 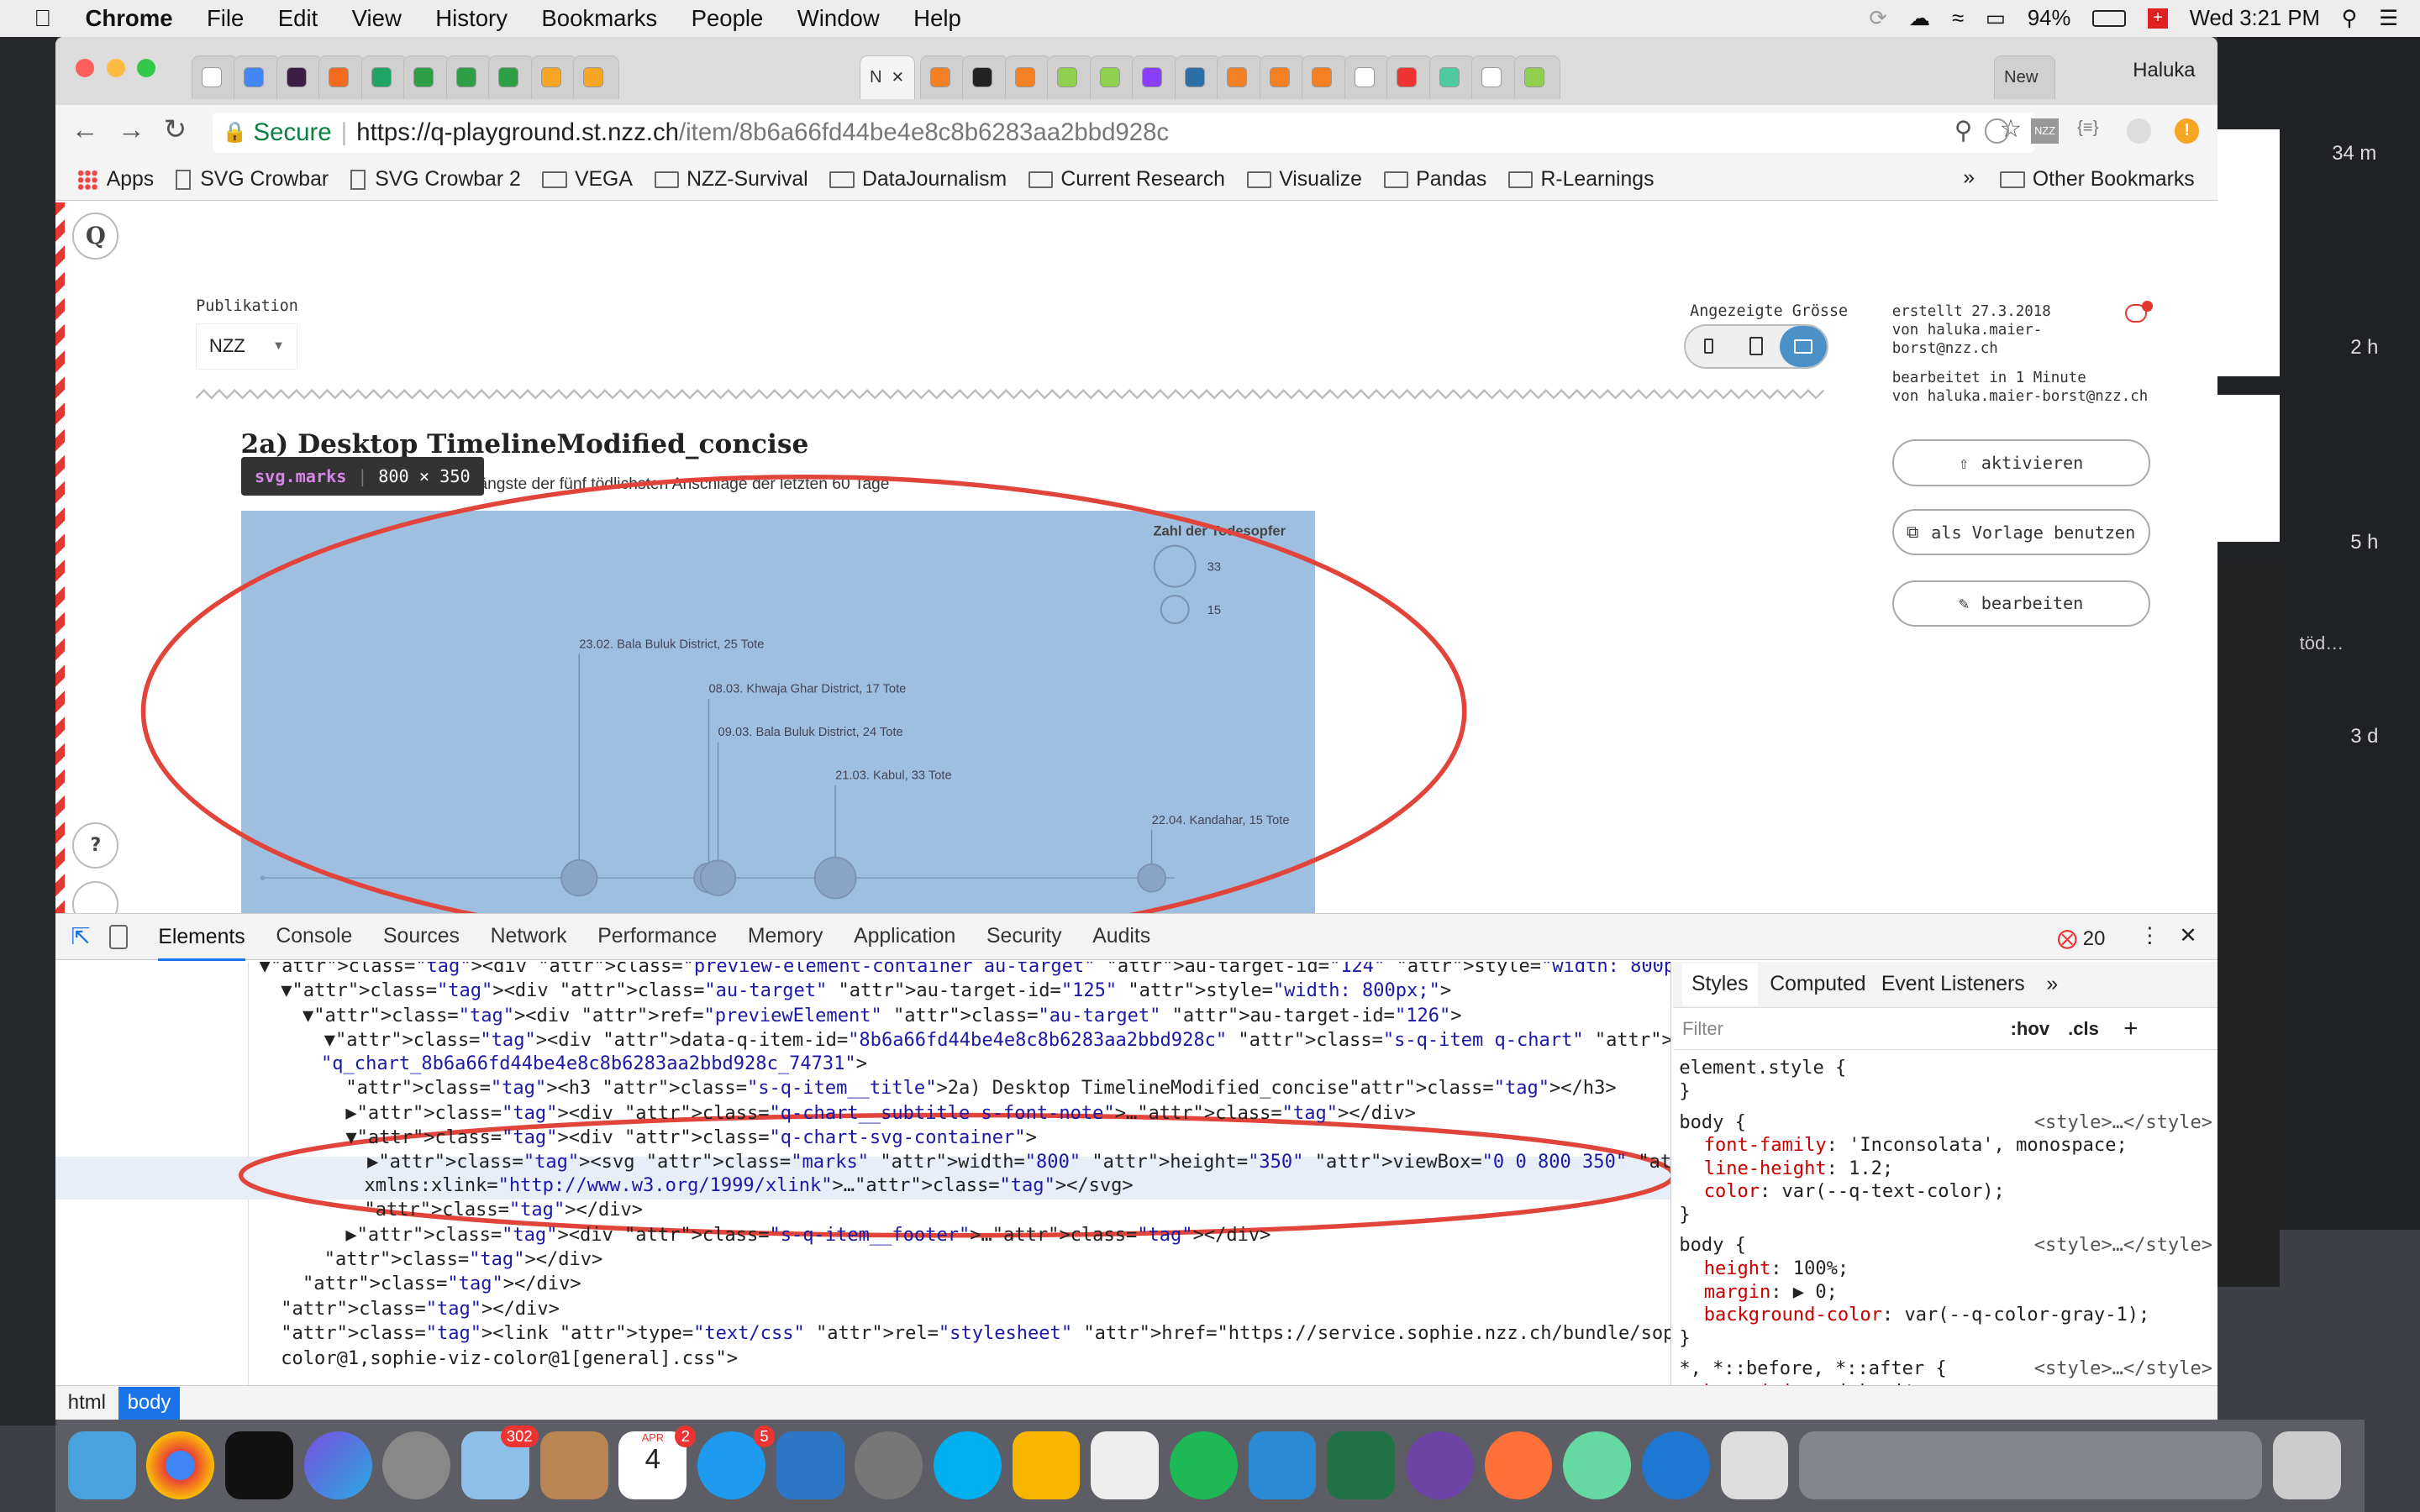 What do you see at coordinates (2087, 128) in the screenshot?
I see `json-extension-icon: {≡}` at bounding box center [2087, 128].